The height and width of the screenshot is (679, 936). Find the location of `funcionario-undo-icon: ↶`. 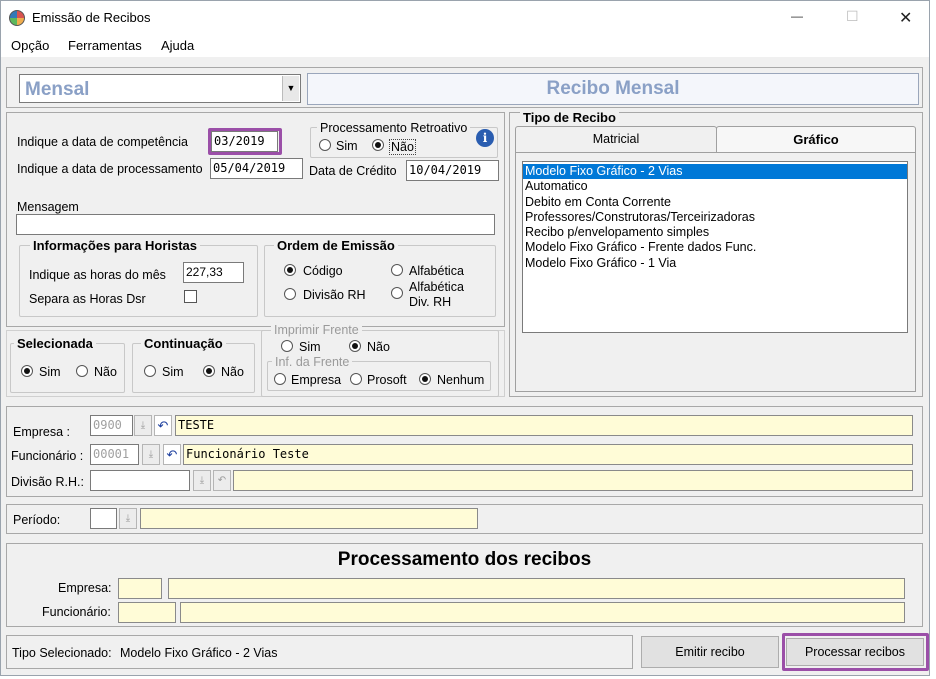

funcionario-undo-icon: ↶ is located at coordinates (172, 454).